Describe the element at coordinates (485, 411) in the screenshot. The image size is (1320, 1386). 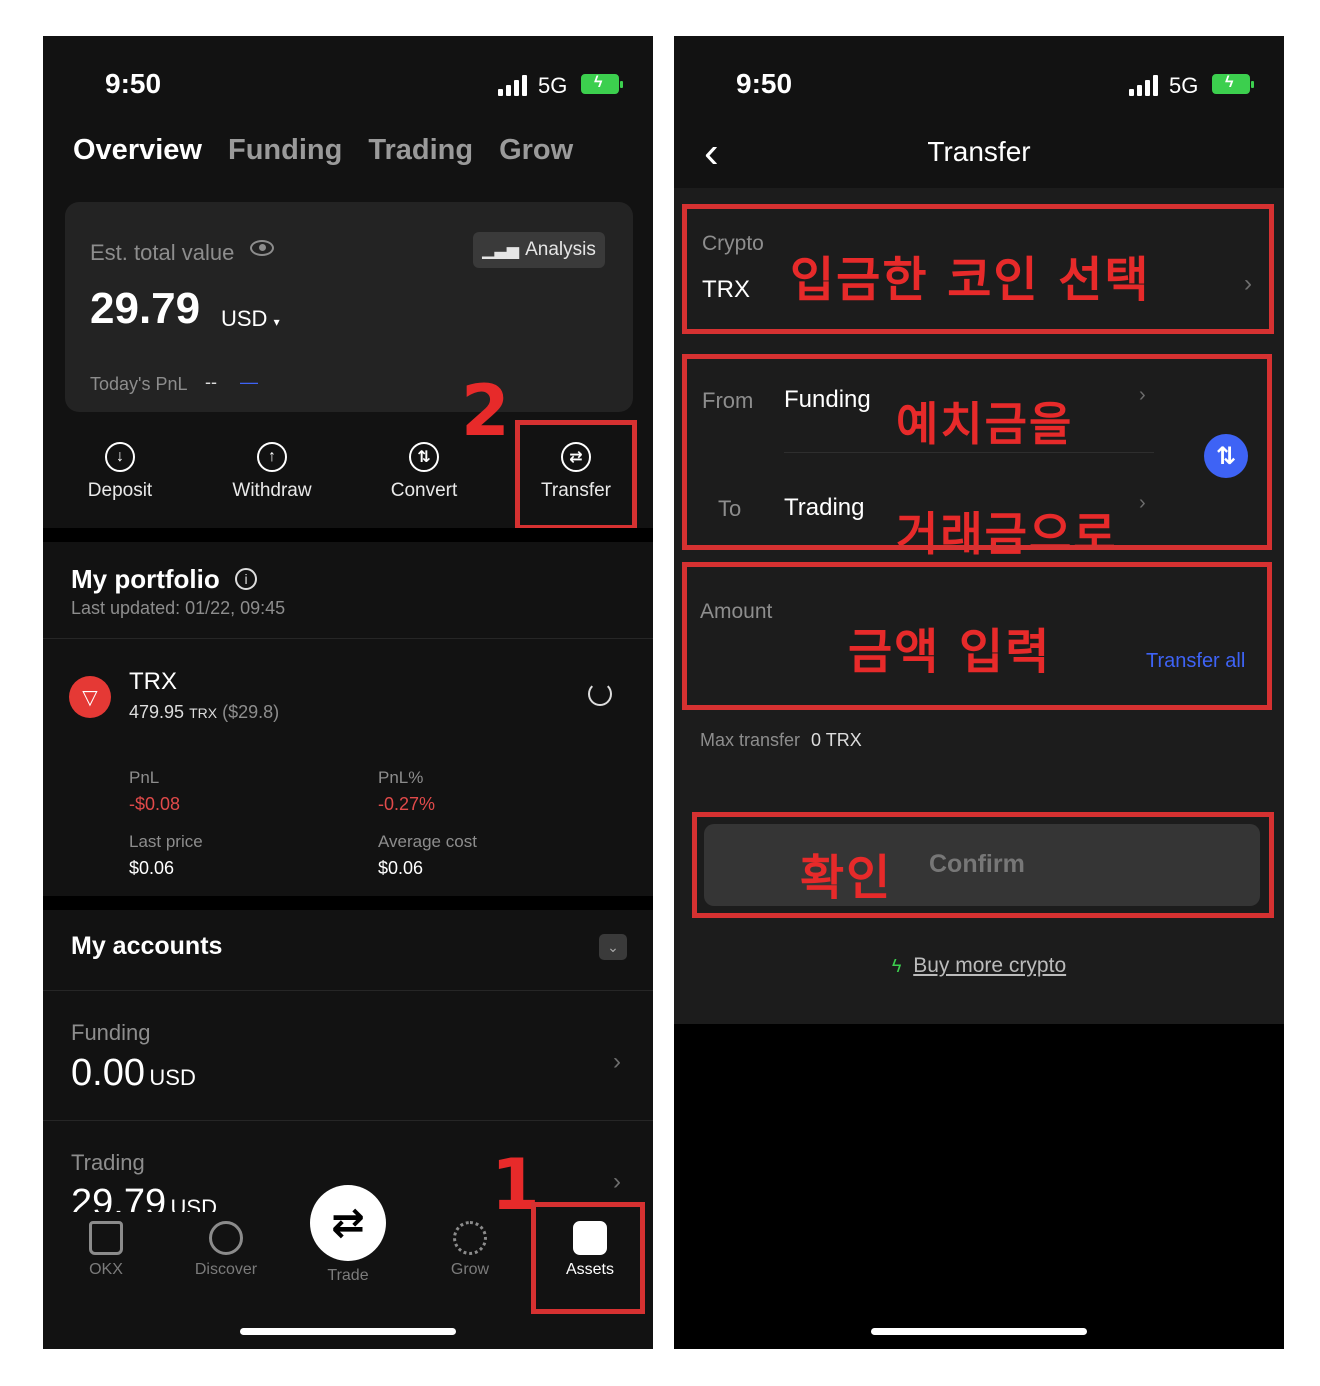
I see `step-2-annotation: 2` at that location.